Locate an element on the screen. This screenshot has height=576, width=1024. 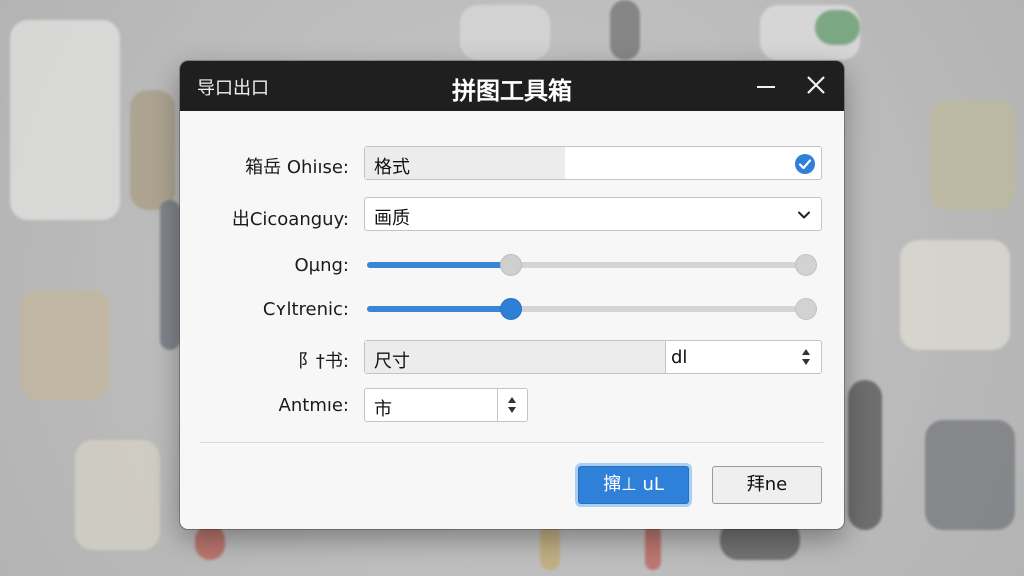
title-bar: 导口出口 拼图工具箱 is located at coordinates (512, 86).